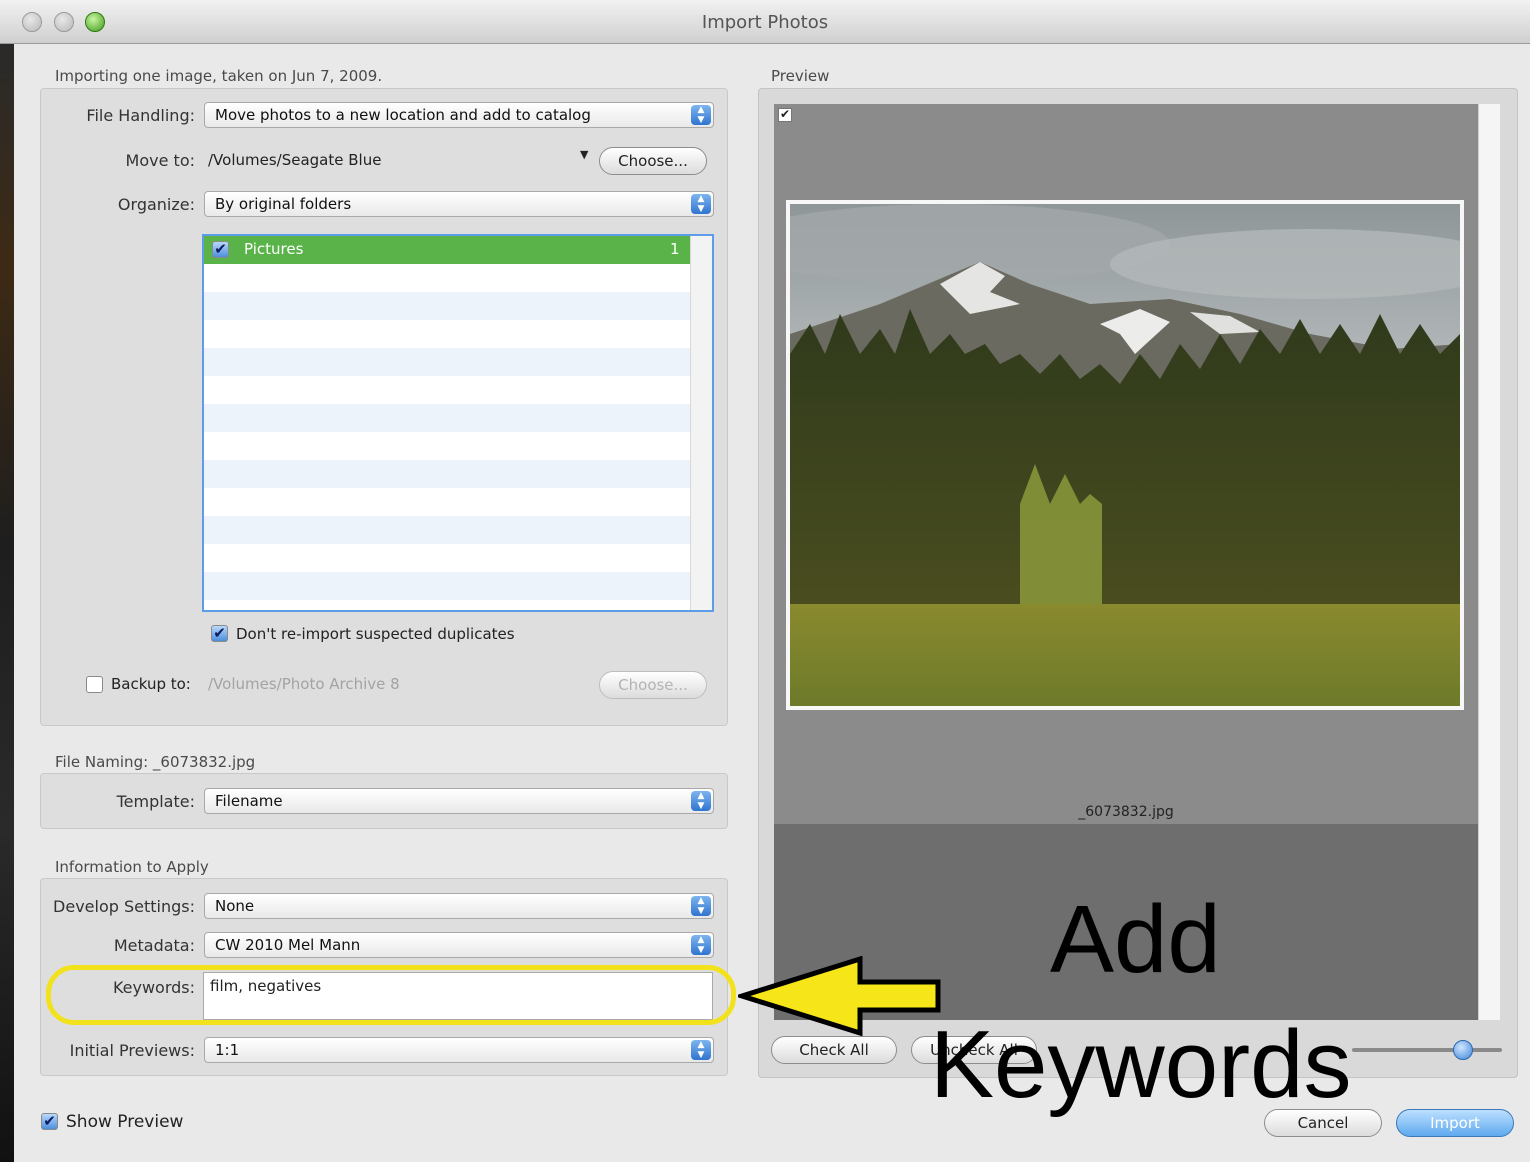  I want to click on folder-name: Pictures, so click(274, 249).